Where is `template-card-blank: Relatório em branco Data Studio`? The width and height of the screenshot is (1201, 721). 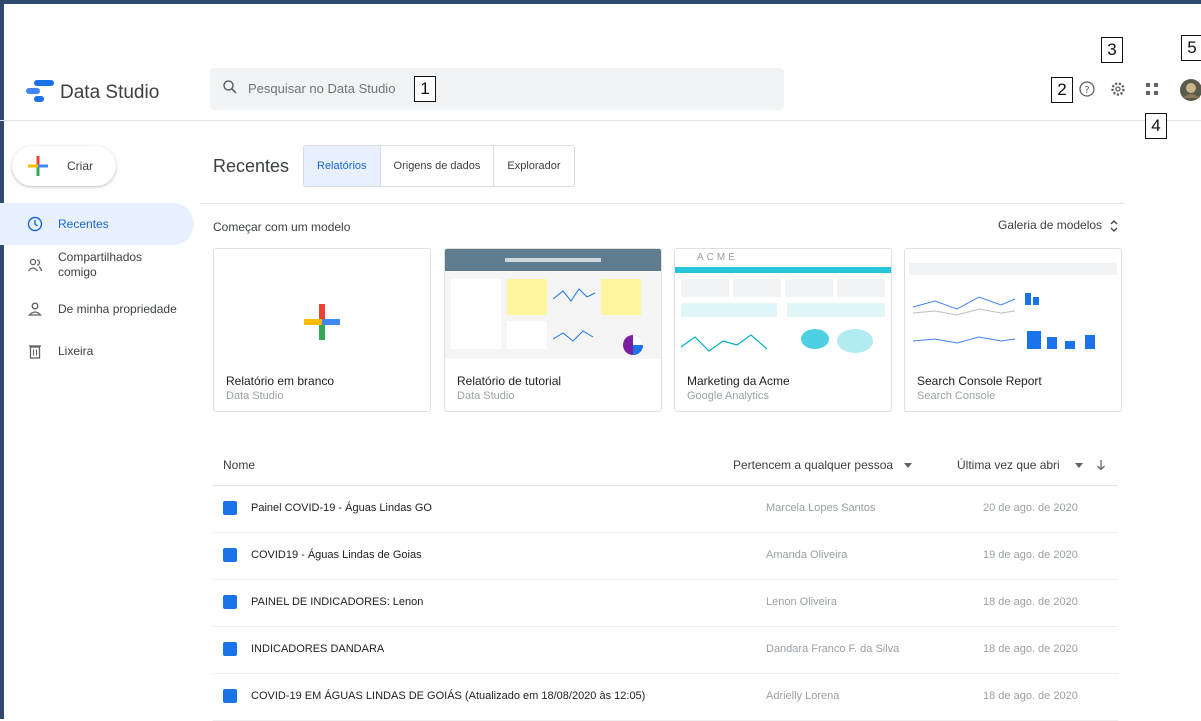
template-card-blank: Relatório em branco Data Studio is located at coordinates (322, 330).